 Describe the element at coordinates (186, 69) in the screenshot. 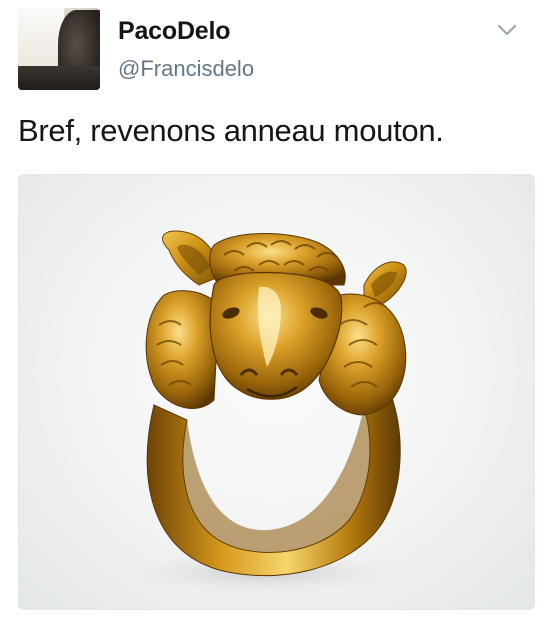

I see `author-handle: @Francisdelo` at that location.